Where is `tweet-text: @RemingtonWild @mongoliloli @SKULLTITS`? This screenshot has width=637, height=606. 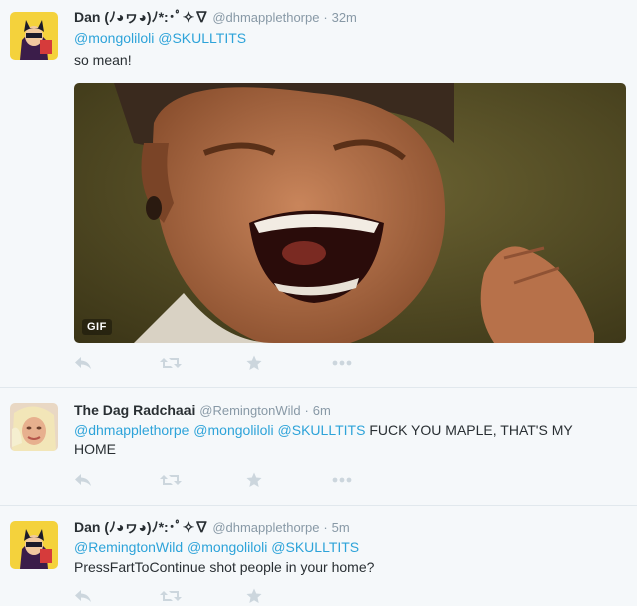 tweet-text: @RemingtonWild @mongoliloli @SKULLTITS is located at coordinates (350, 547).